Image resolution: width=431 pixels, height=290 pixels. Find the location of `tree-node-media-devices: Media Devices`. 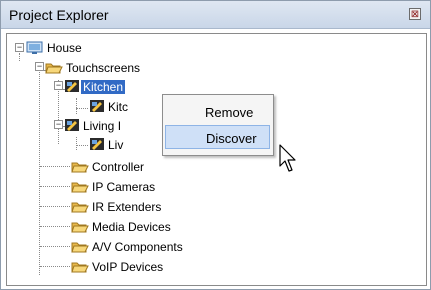

tree-node-media-devices: Media Devices is located at coordinates (121, 226).